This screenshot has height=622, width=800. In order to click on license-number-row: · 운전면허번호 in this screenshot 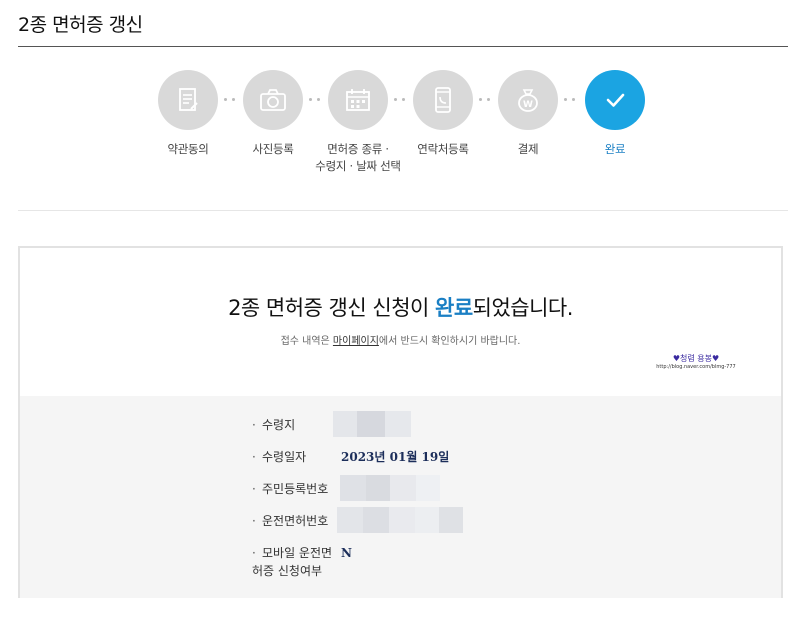, I will do `click(290, 521)`.